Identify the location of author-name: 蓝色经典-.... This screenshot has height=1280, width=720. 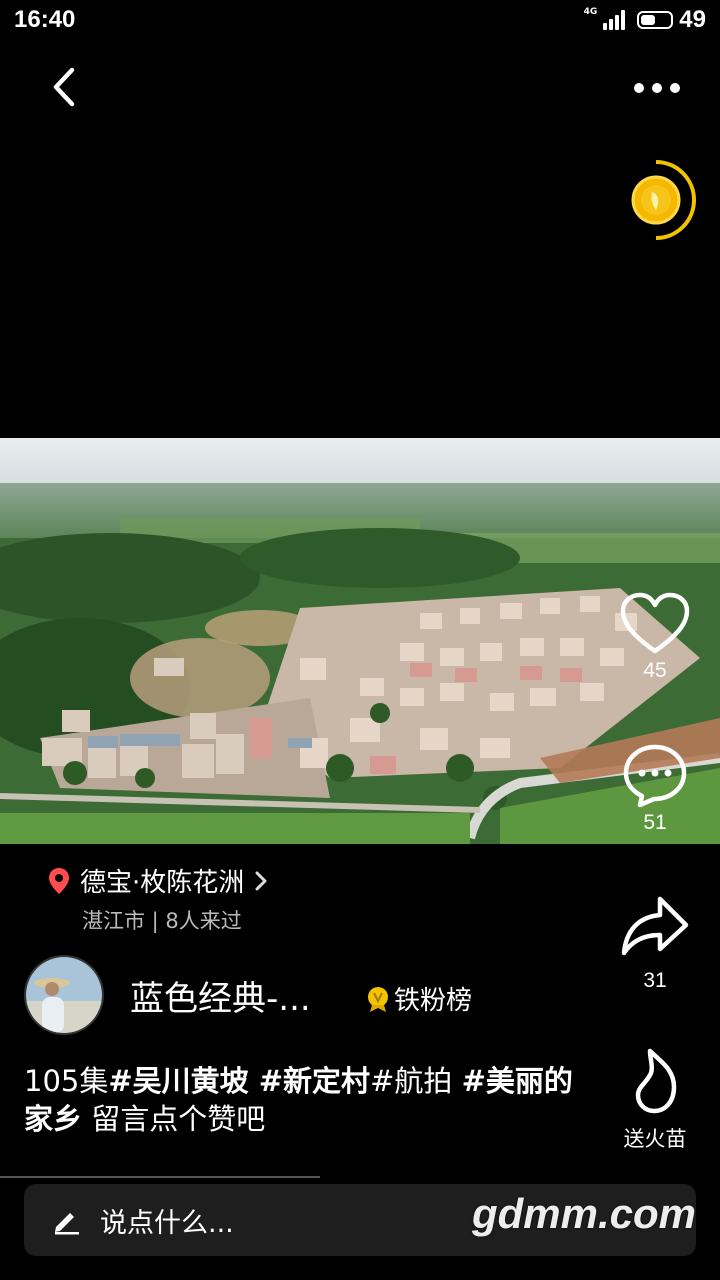
(220, 995).